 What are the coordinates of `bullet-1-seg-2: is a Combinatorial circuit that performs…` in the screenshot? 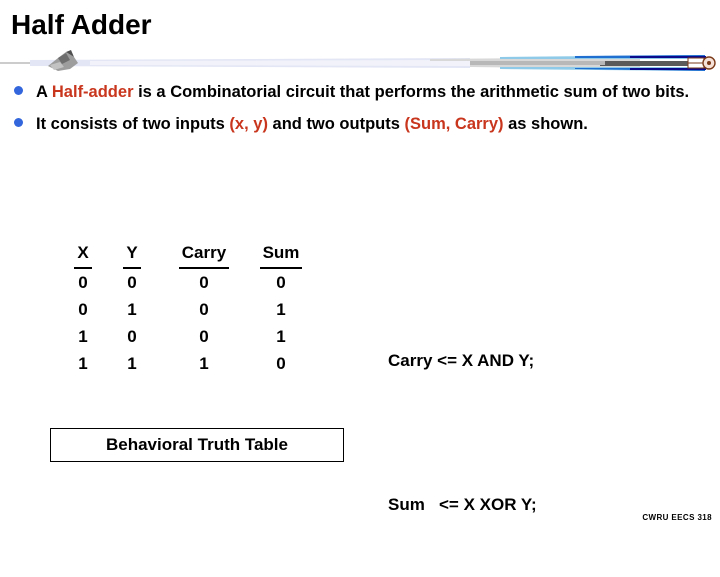 It's located at (411, 92).